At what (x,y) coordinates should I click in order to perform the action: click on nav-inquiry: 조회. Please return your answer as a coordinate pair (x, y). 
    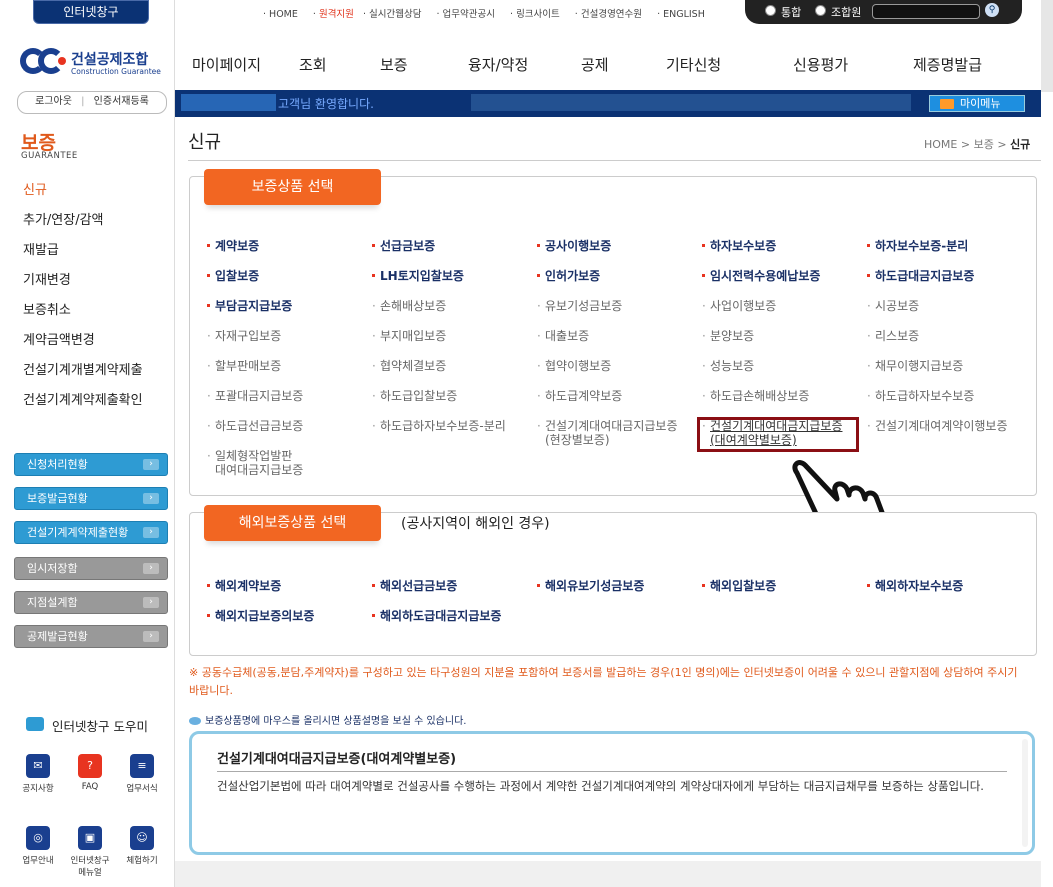
    Looking at the image, I should click on (313, 64).